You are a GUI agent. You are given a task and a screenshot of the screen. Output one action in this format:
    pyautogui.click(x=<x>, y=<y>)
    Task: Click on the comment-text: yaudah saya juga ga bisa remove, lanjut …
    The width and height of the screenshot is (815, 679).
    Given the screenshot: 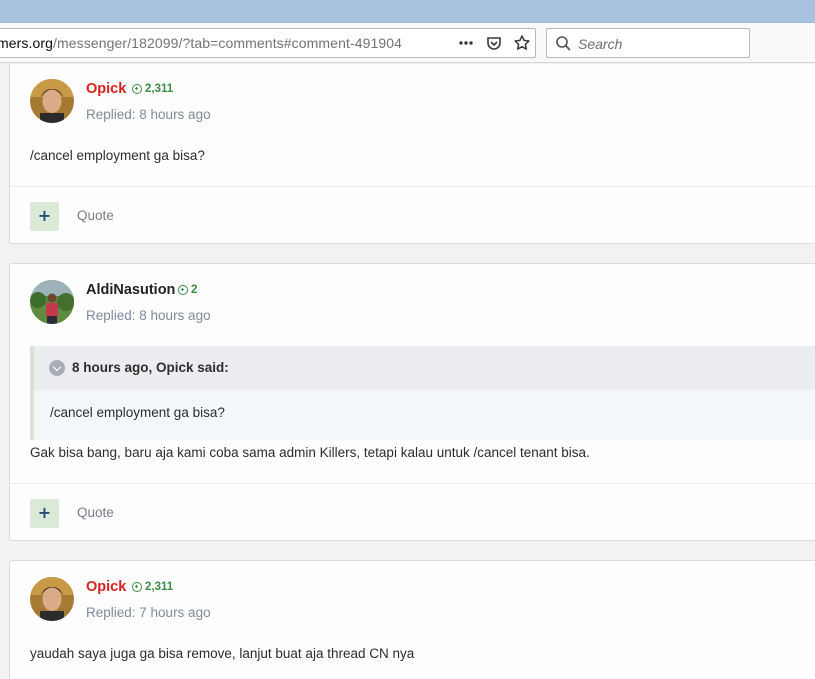 What is the action you would take?
    pyautogui.click(x=222, y=653)
    